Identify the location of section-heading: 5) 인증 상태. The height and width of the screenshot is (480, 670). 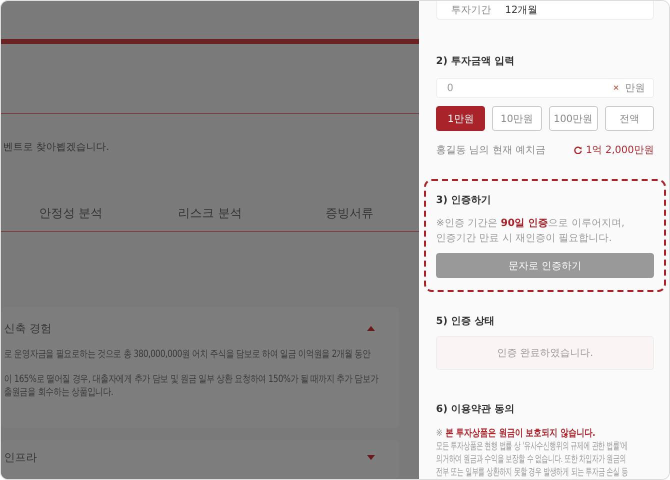
(466, 321).